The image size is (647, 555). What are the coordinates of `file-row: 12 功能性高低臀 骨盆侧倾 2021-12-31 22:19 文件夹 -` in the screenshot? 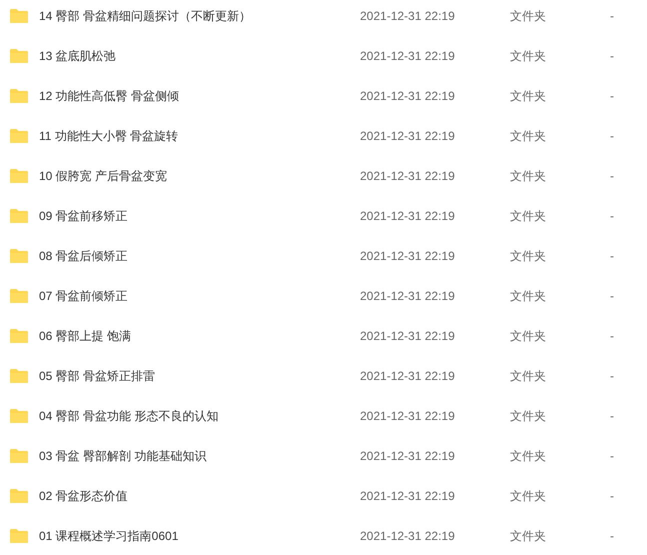 It's located at (323, 96).